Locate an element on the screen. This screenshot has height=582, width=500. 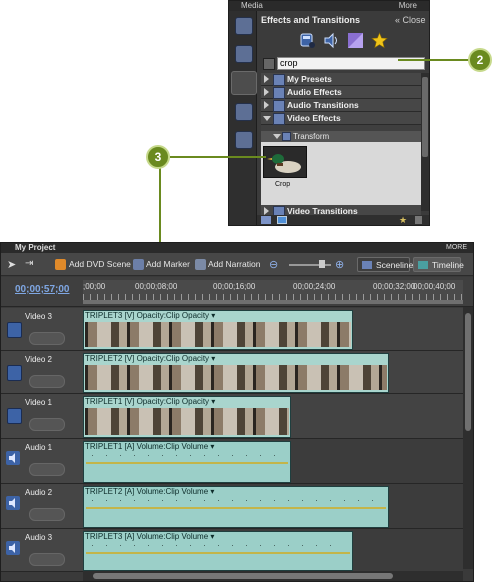
clip-label: TRIPLET3 [A] Volume:Clip Volume ▾ is located at coordinates (150, 536).